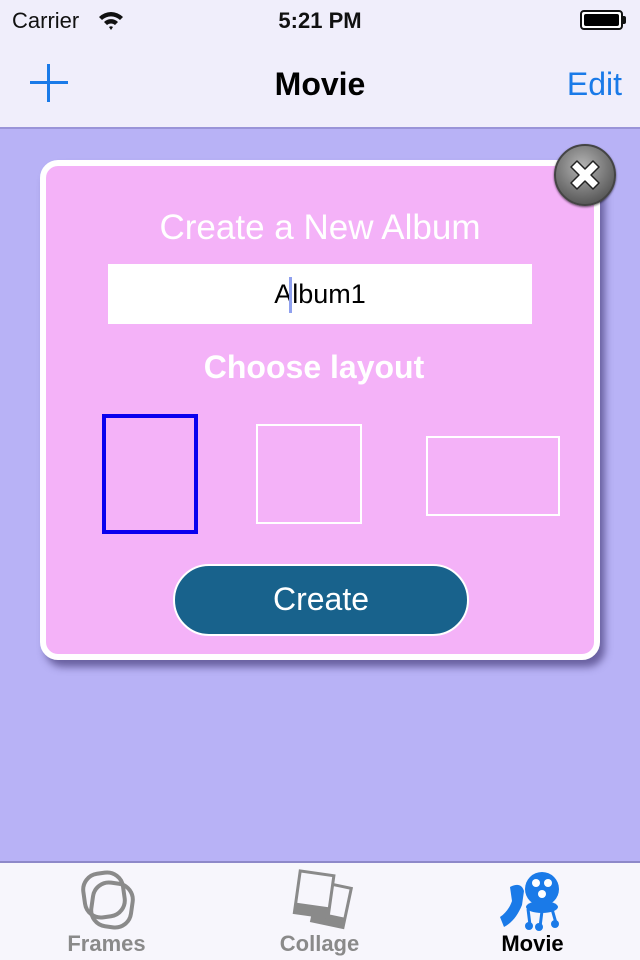  Describe the element at coordinates (150, 474) in the screenshot. I see `layout-option-portrait` at that location.